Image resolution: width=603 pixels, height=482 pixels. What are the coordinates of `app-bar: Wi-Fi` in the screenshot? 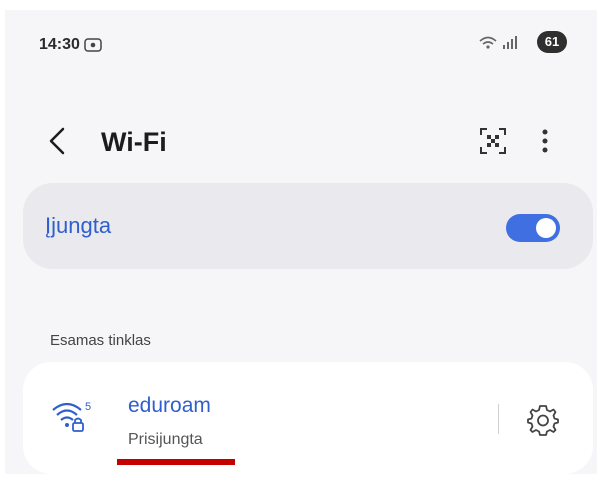 It's located at (301, 140).